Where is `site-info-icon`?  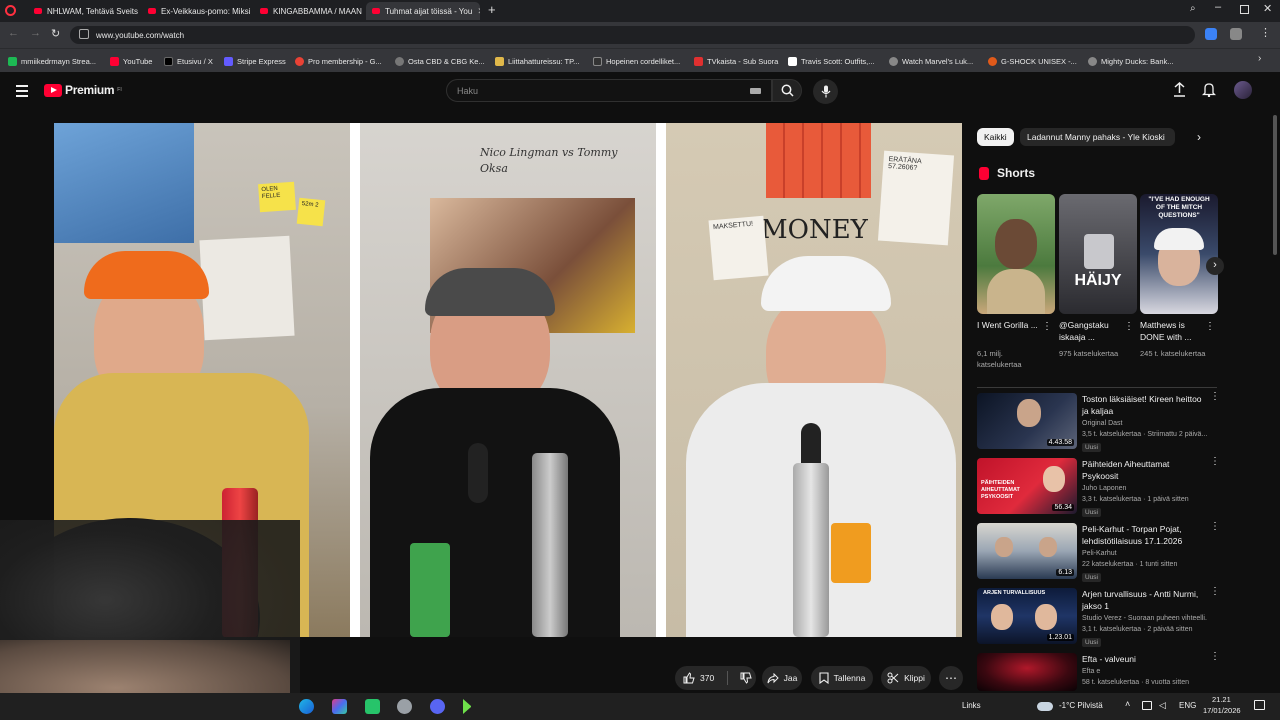
site-info-icon is located at coordinates (84, 34).